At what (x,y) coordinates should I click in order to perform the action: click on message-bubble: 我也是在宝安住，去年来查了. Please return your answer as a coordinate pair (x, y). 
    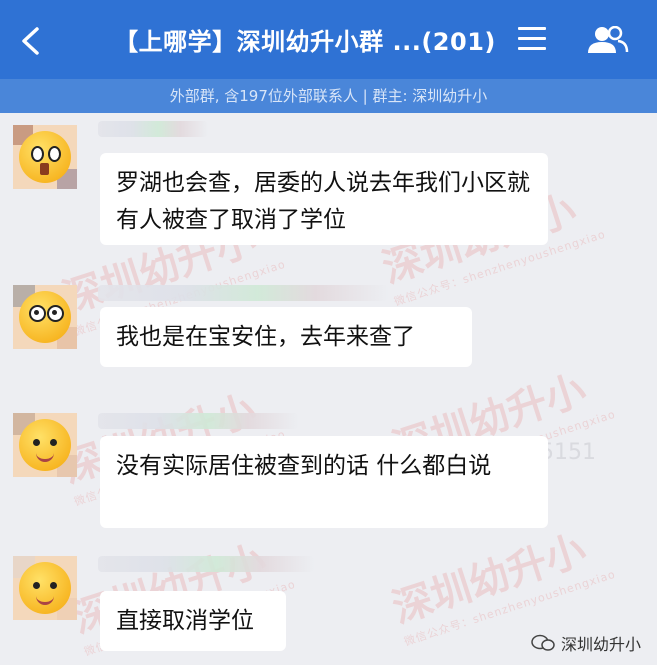
    Looking at the image, I should click on (286, 337).